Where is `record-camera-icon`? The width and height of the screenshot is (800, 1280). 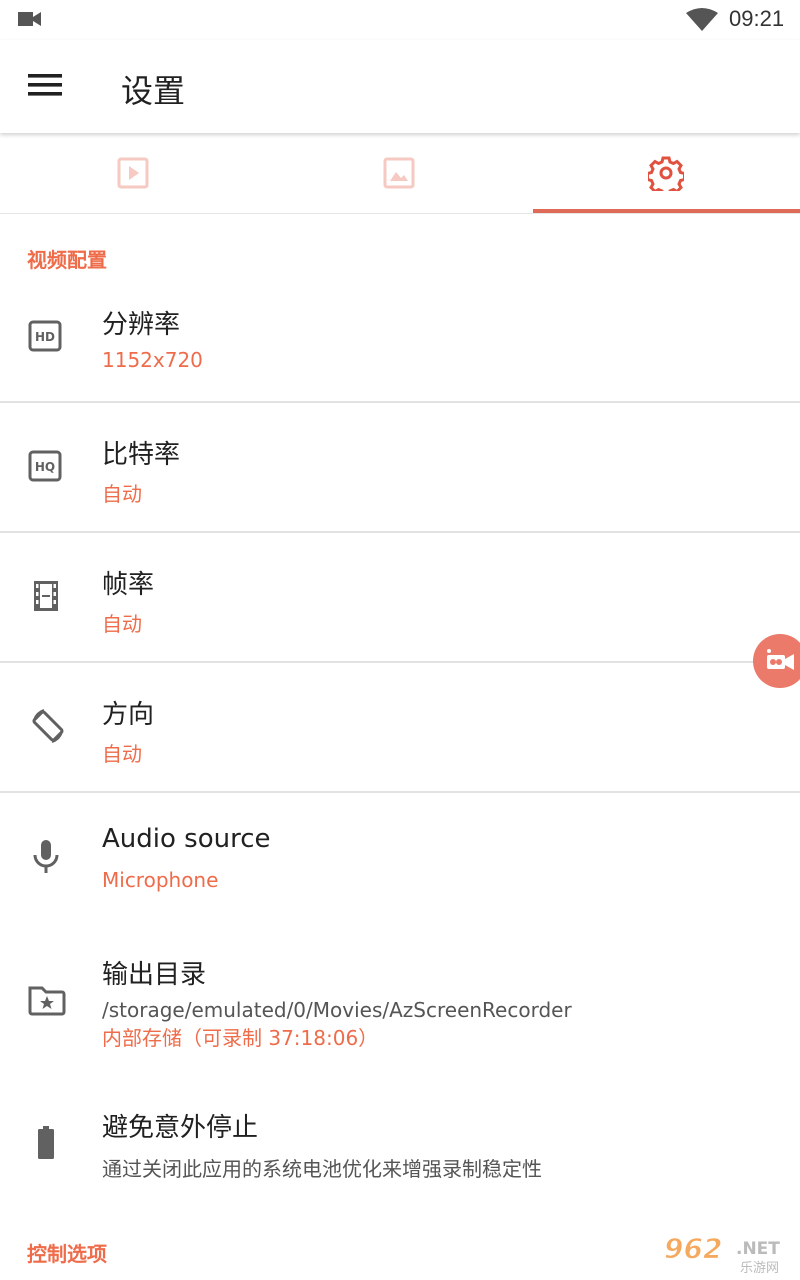 record-camera-icon is located at coordinates (780, 659).